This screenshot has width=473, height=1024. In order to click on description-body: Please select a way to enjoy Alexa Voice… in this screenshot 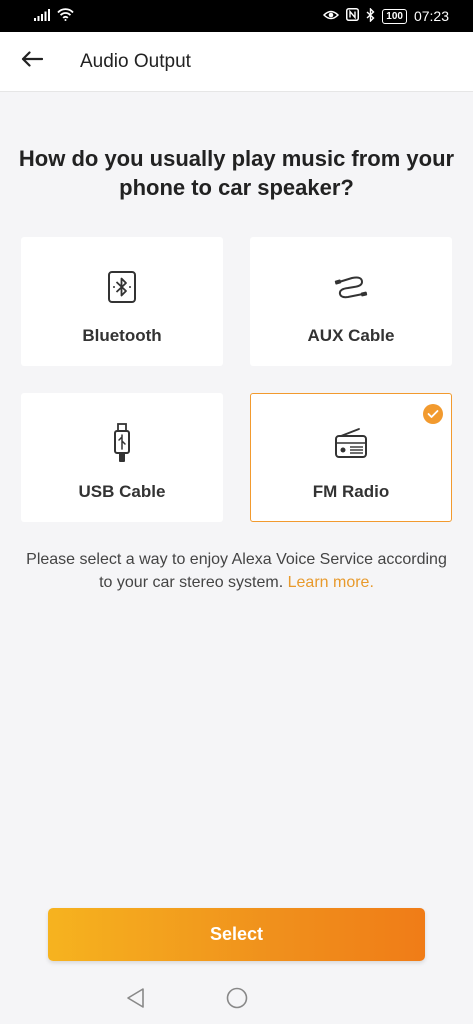, I will do `click(236, 571)`.